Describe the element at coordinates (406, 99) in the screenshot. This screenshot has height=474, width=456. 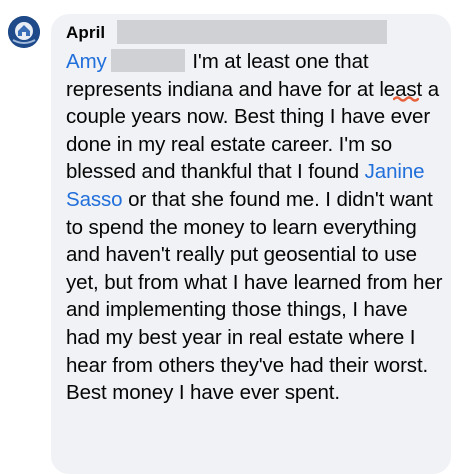
I see `spellcheck-squiggle-icon` at that location.